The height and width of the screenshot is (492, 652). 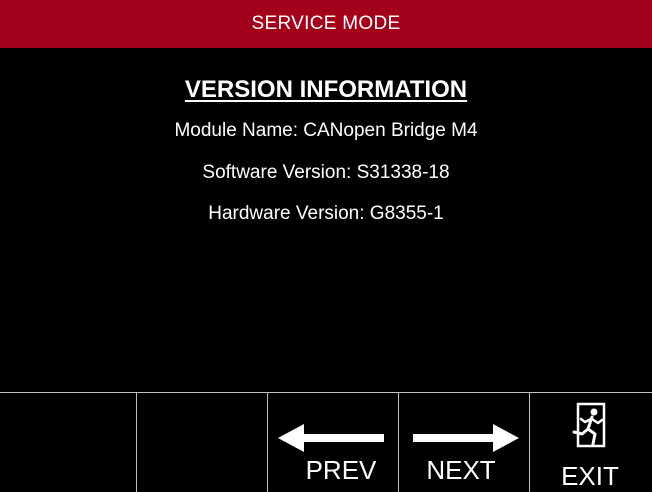 I want to click on exit-button: EXIT, so click(x=591, y=442).